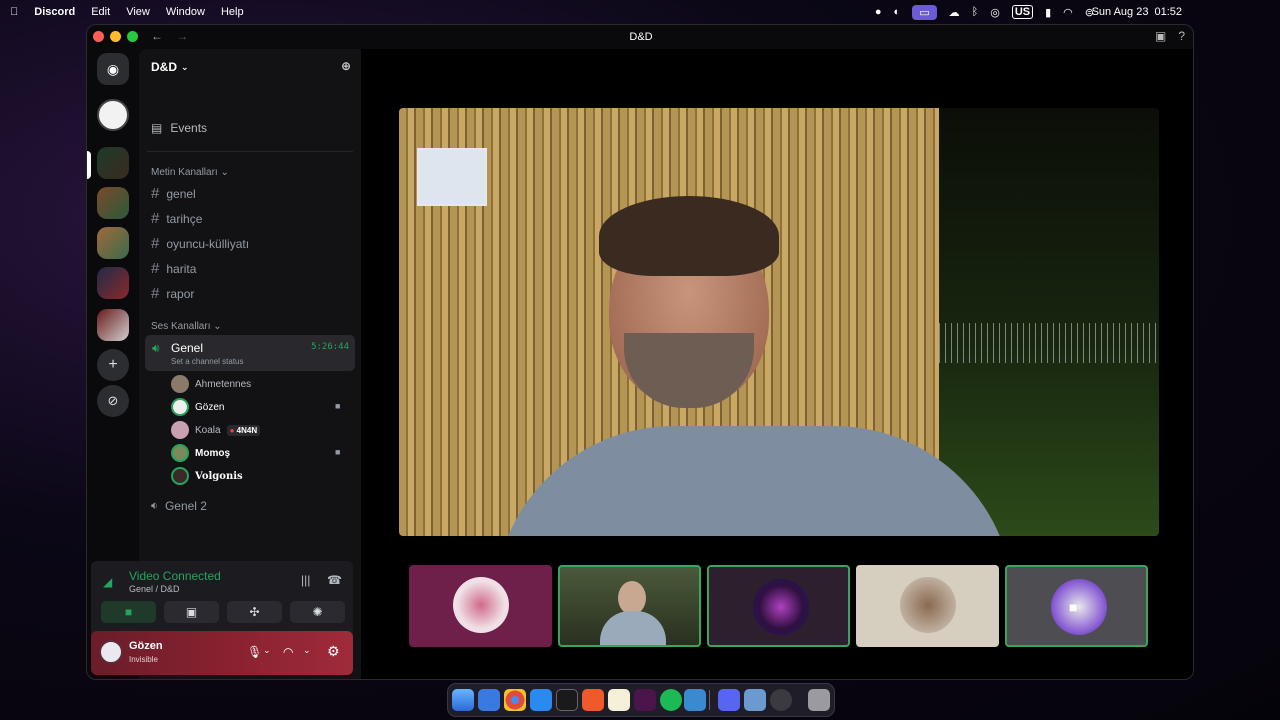  I want to click on clock: Sun Aug 23 01:52, so click(1137, 12).